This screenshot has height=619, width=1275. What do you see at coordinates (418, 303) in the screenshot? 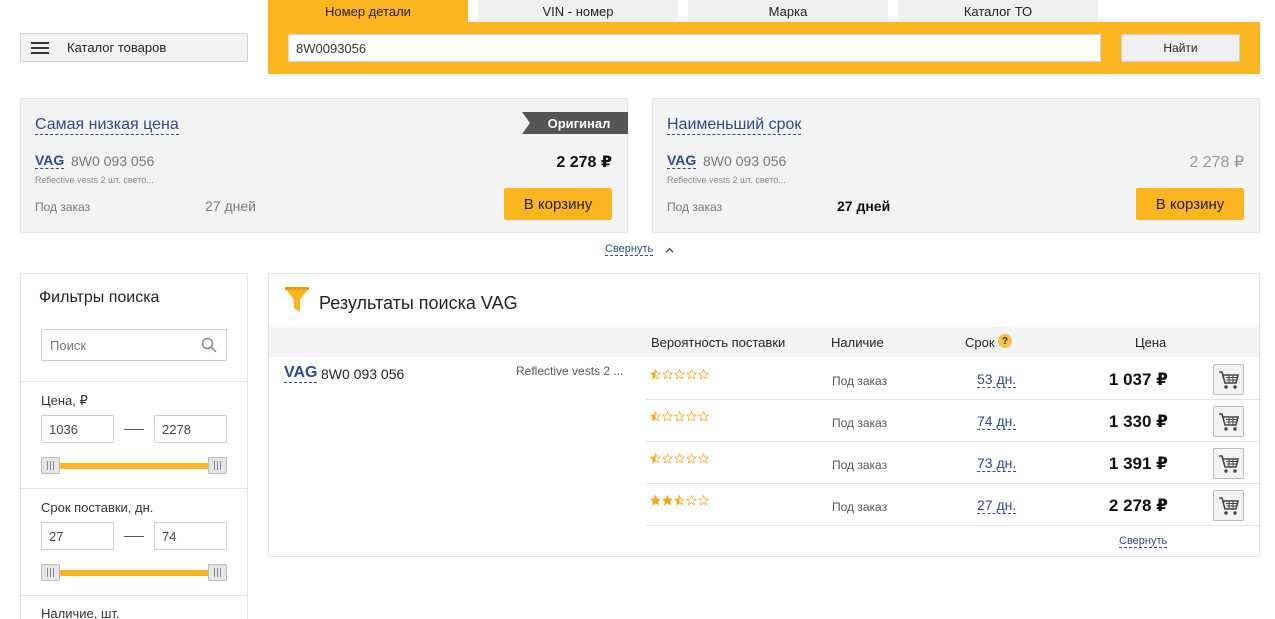
I see `results-title: Результаты поиска VAG` at bounding box center [418, 303].